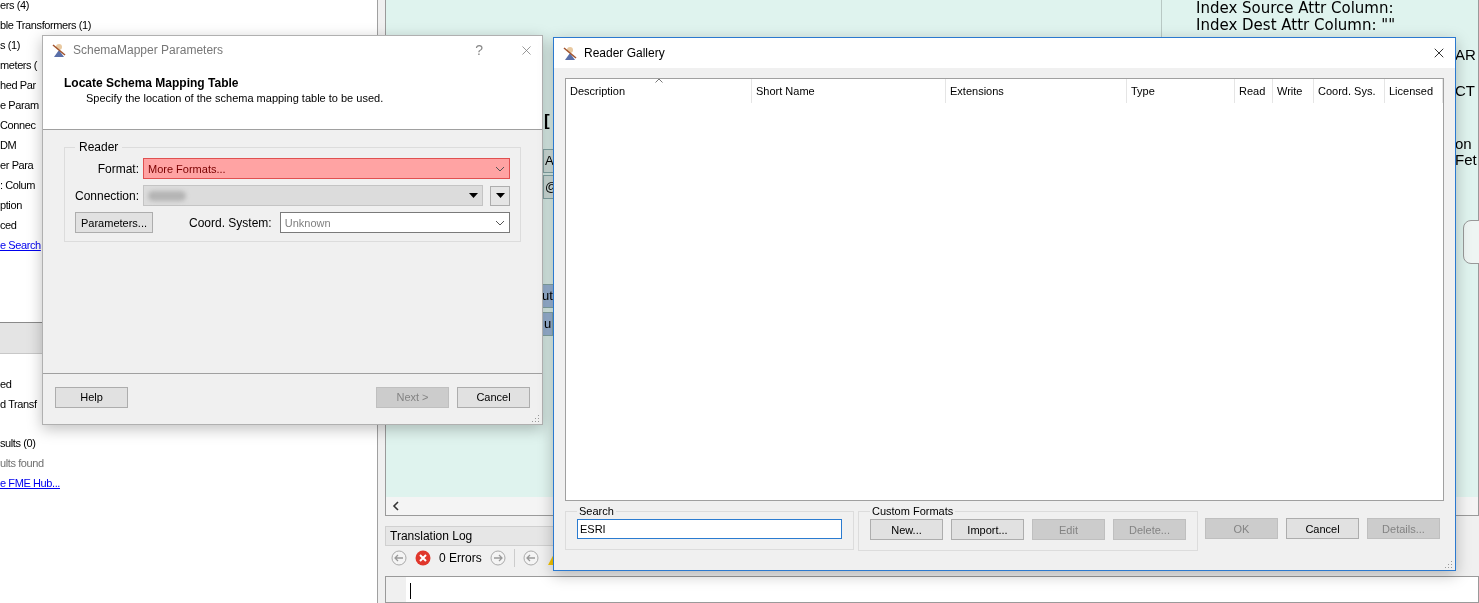  What do you see at coordinates (18, 125) in the screenshot?
I see `tree-item: Connec` at bounding box center [18, 125].